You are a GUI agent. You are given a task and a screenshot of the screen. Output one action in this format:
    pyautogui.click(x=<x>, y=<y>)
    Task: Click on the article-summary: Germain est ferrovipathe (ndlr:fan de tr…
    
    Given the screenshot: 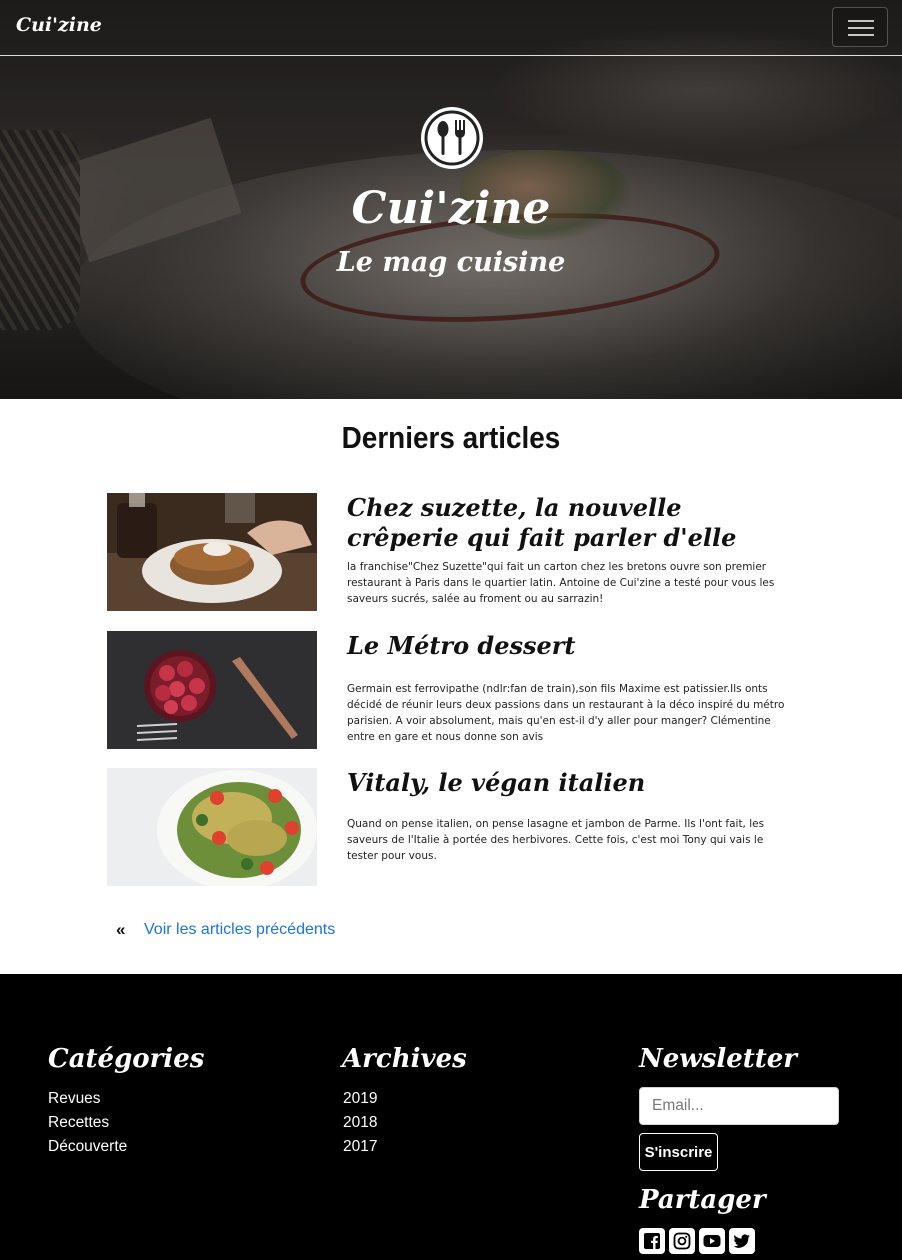 What is the action you would take?
    pyautogui.click(x=566, y=713)
    